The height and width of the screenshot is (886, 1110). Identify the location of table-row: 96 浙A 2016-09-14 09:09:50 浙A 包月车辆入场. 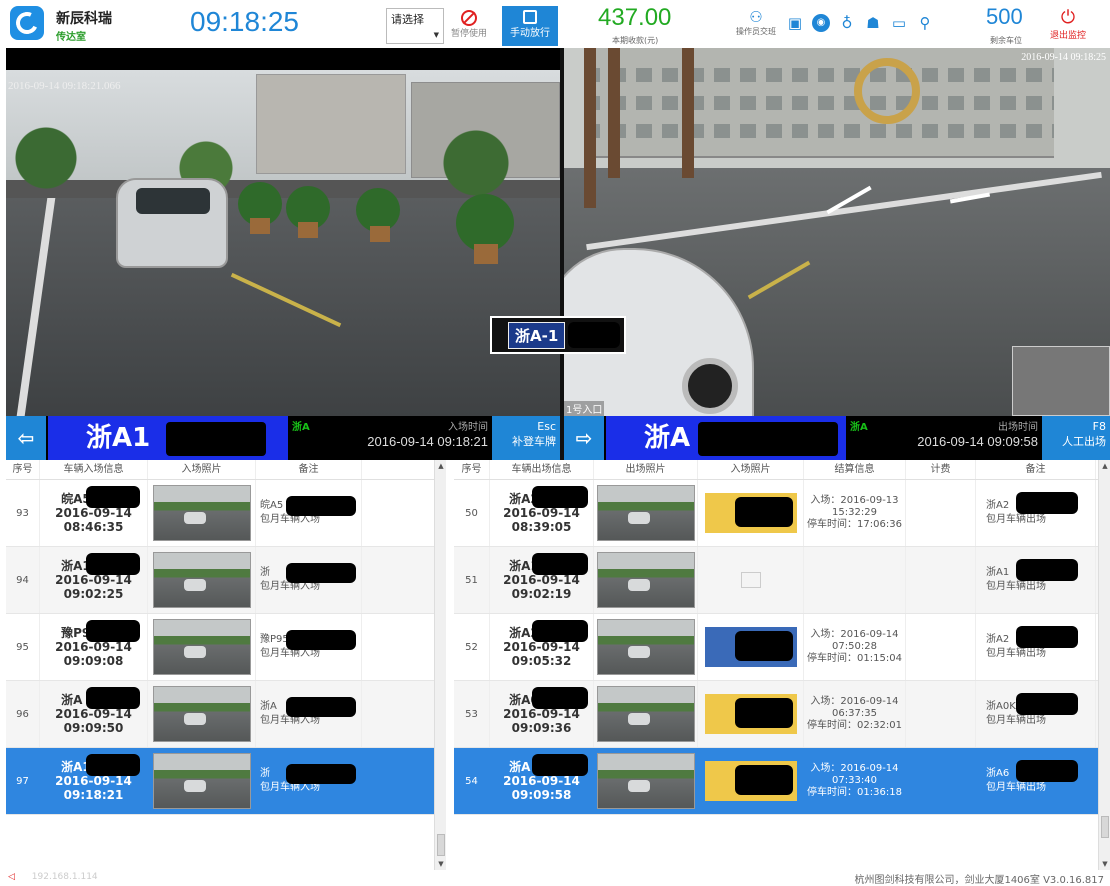
(226, 714).